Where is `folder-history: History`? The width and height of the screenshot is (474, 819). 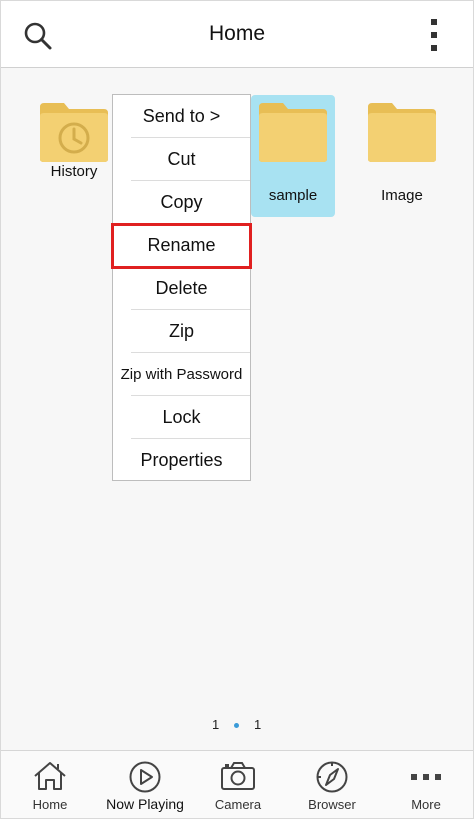 folder-history: History is located at coordinates (74, 152).